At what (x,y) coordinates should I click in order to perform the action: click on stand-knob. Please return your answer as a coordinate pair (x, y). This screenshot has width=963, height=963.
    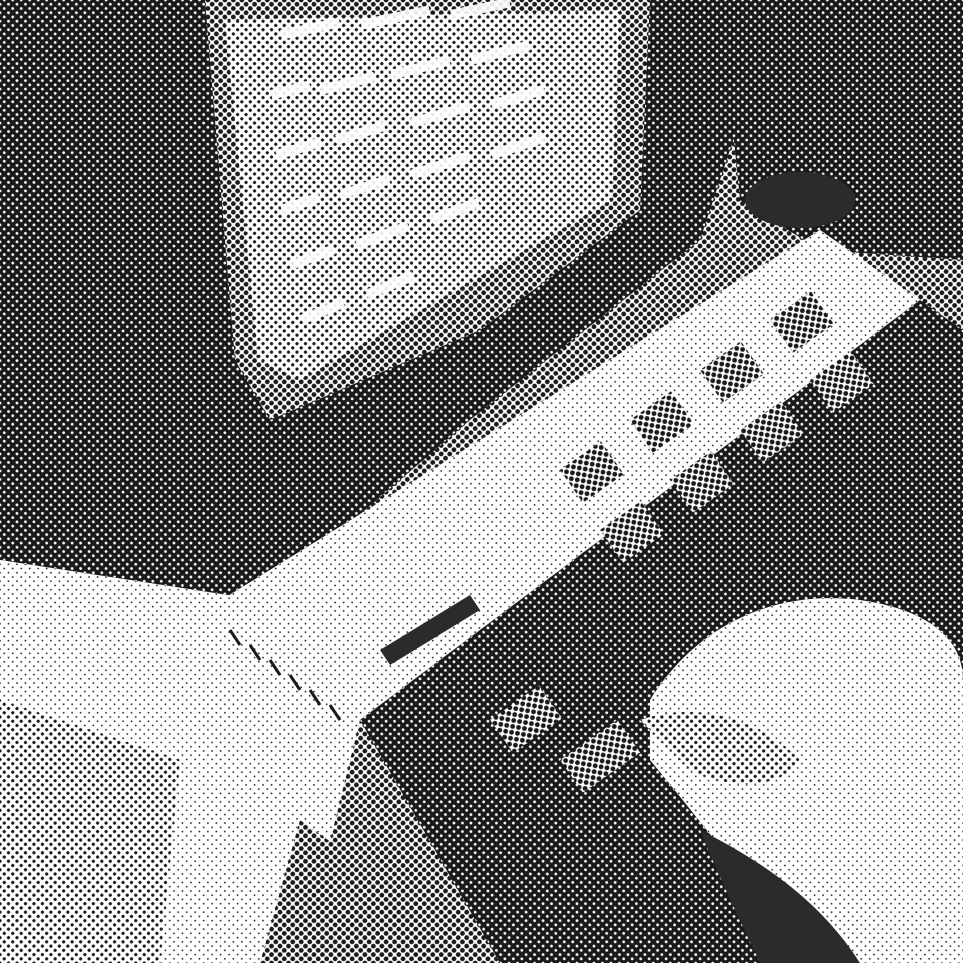
    Looking at the image, I should click on (800, 200).